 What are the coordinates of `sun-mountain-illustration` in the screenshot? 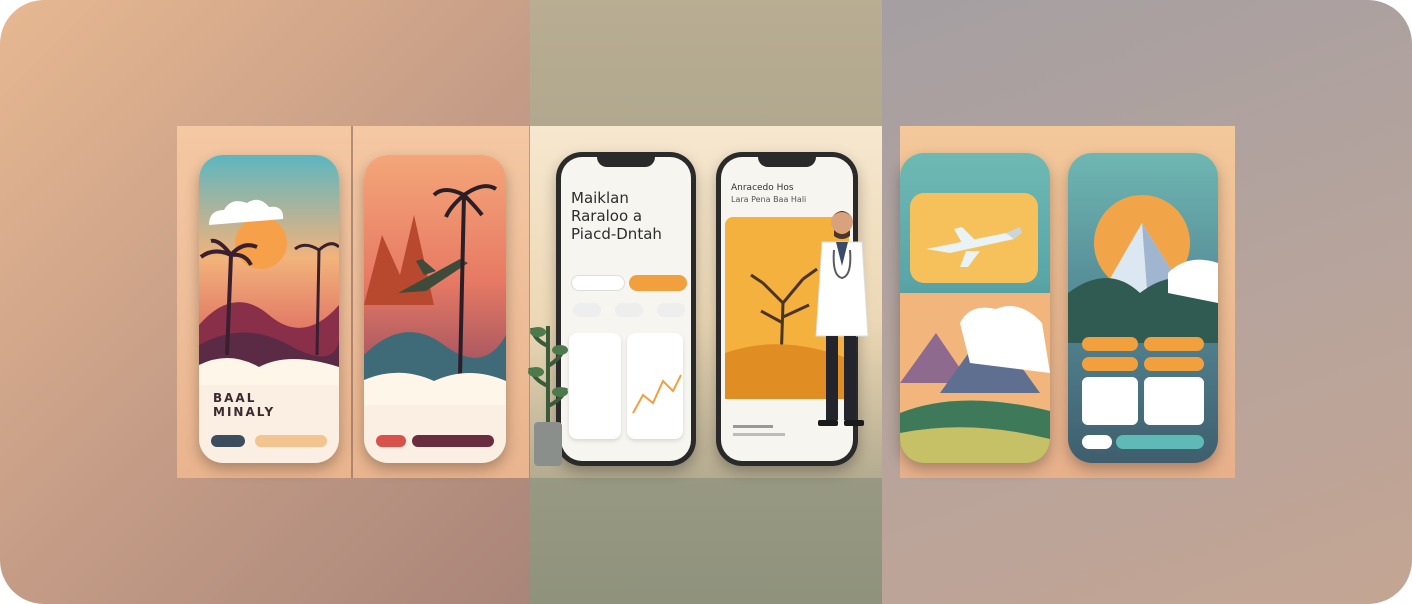 It's located at (1143, 269).